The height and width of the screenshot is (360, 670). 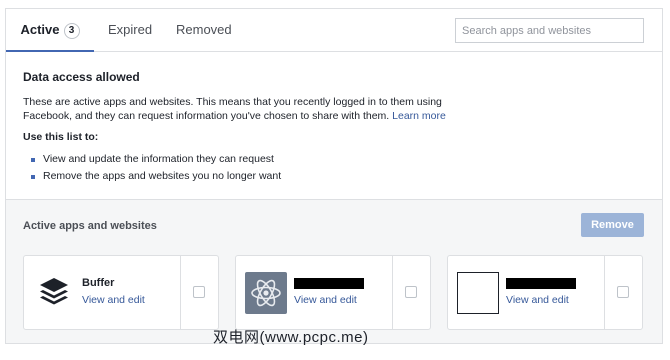 What do you see at coordinates (334, 30) in the screenshot?
I see `tab-bar: Active 3 Expired Removed` at bounding box center [334, 30].